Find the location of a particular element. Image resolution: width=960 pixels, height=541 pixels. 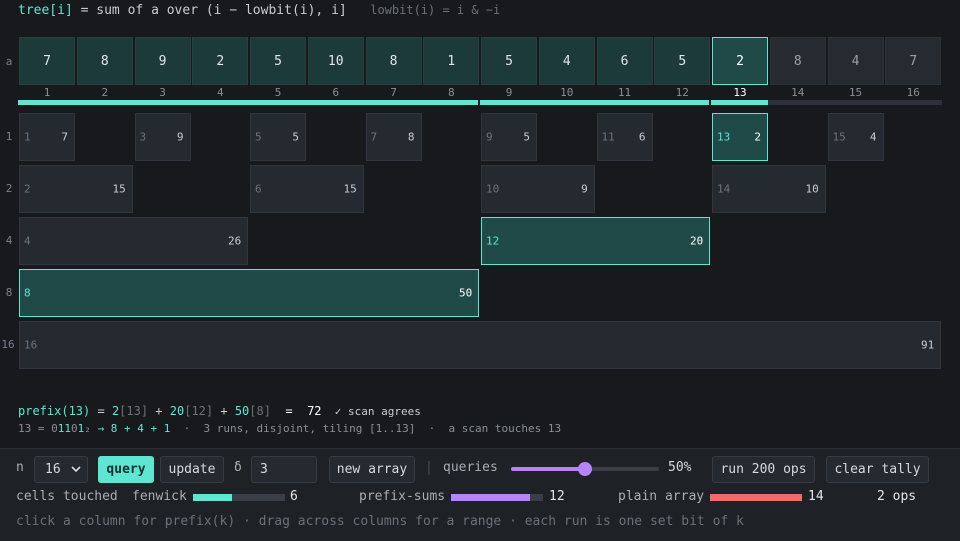

array-cell: 10 is located at coordinates (335, 61).